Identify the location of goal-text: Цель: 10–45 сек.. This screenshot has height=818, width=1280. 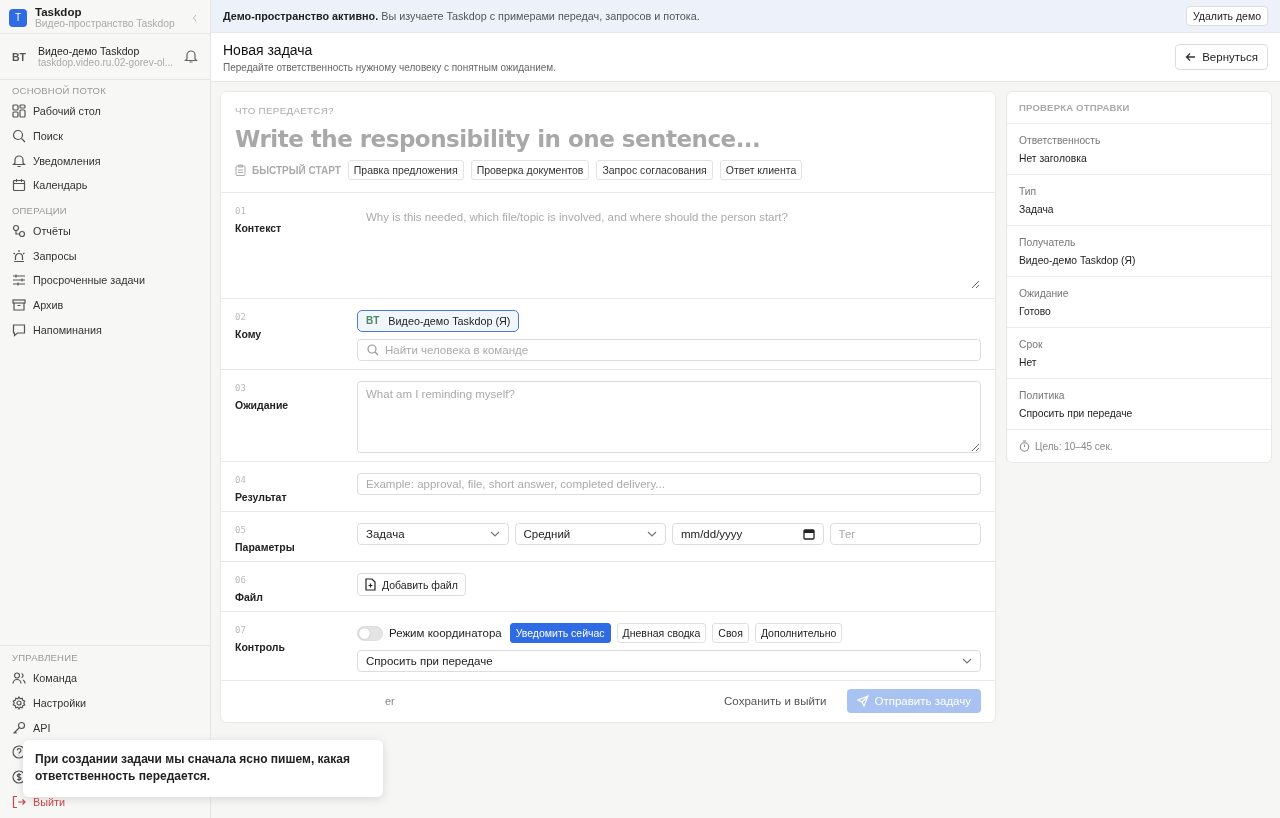
(1074, 446).